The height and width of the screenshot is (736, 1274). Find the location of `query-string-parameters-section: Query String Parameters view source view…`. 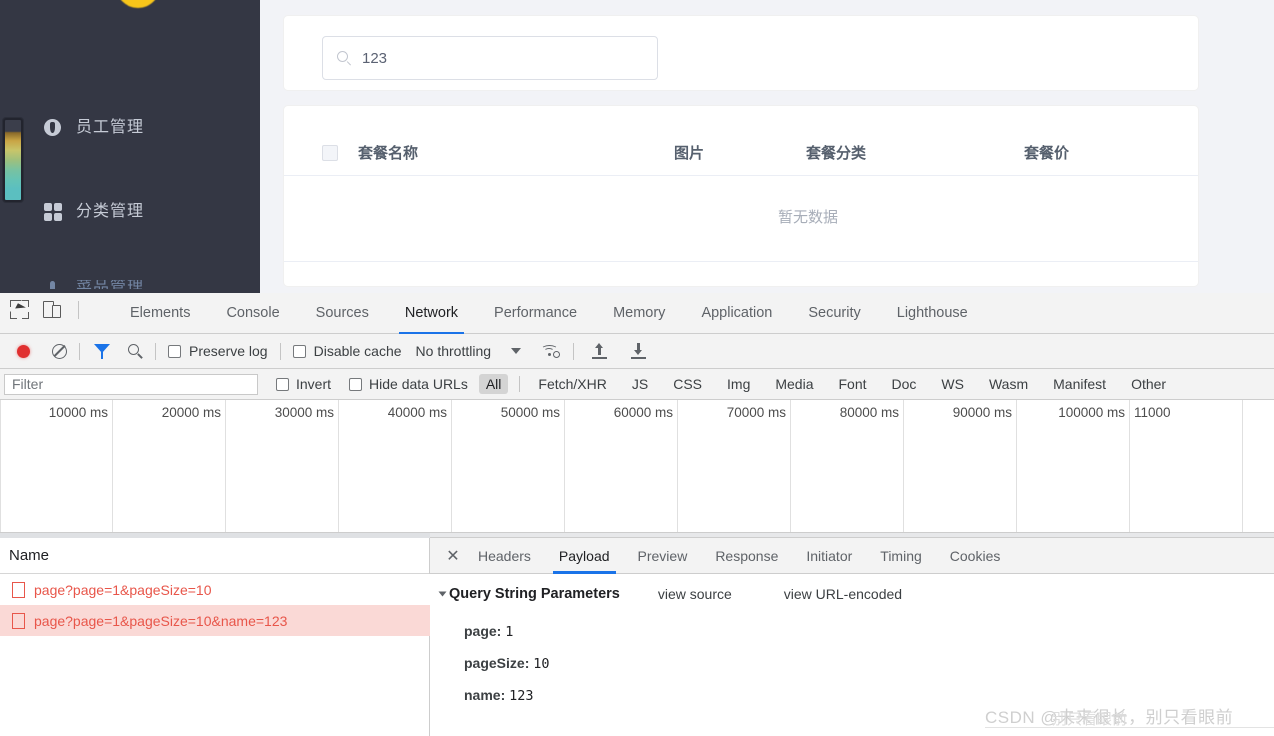

query-string-parameters-section: Query String Parameters view source view… is located at coordinates (670, 594).